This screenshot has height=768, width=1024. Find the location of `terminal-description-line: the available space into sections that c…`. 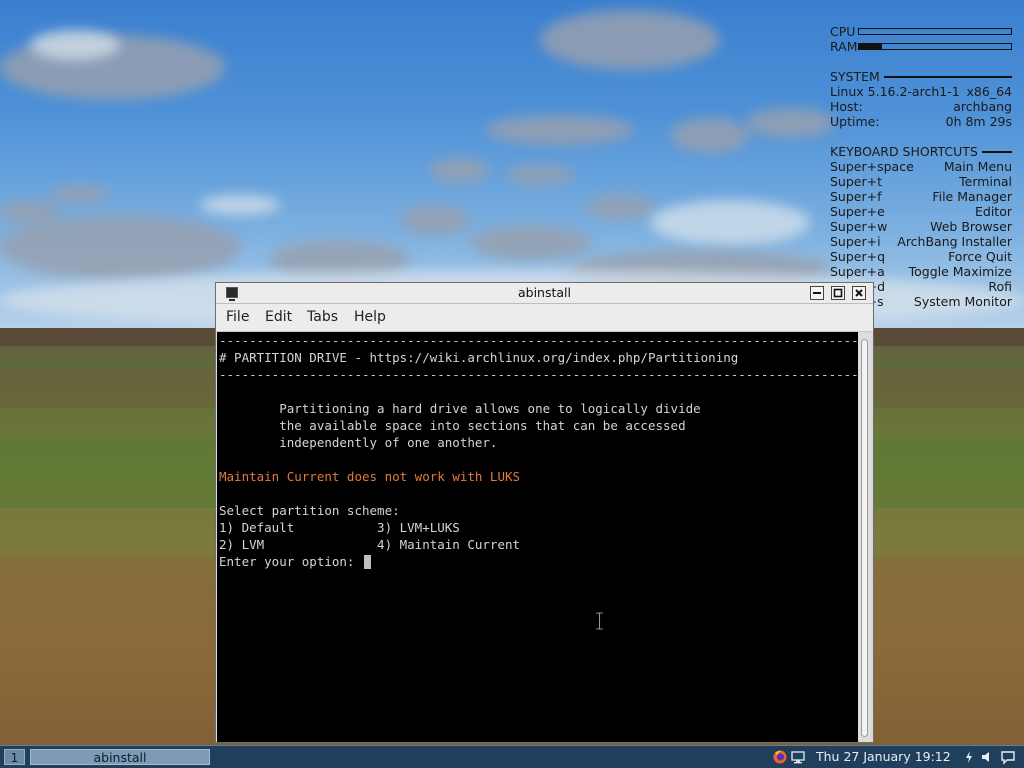

terminal-description-line: the available space into sections that c… is located at coordinates (452, 425).